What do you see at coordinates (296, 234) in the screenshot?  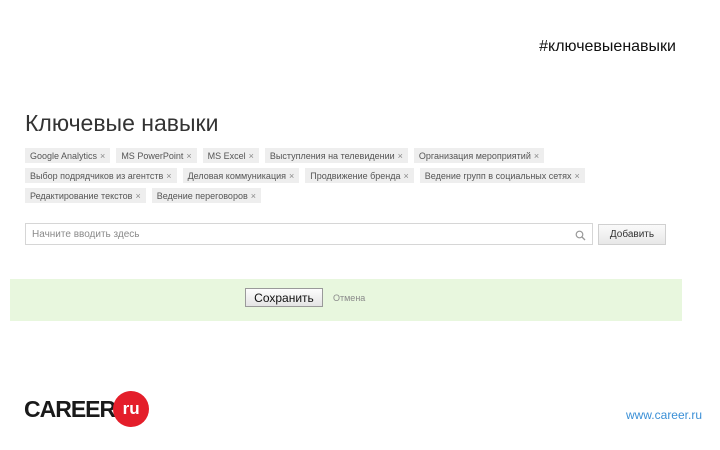 I see `skill-search-input` at bounding box center [296, 234].